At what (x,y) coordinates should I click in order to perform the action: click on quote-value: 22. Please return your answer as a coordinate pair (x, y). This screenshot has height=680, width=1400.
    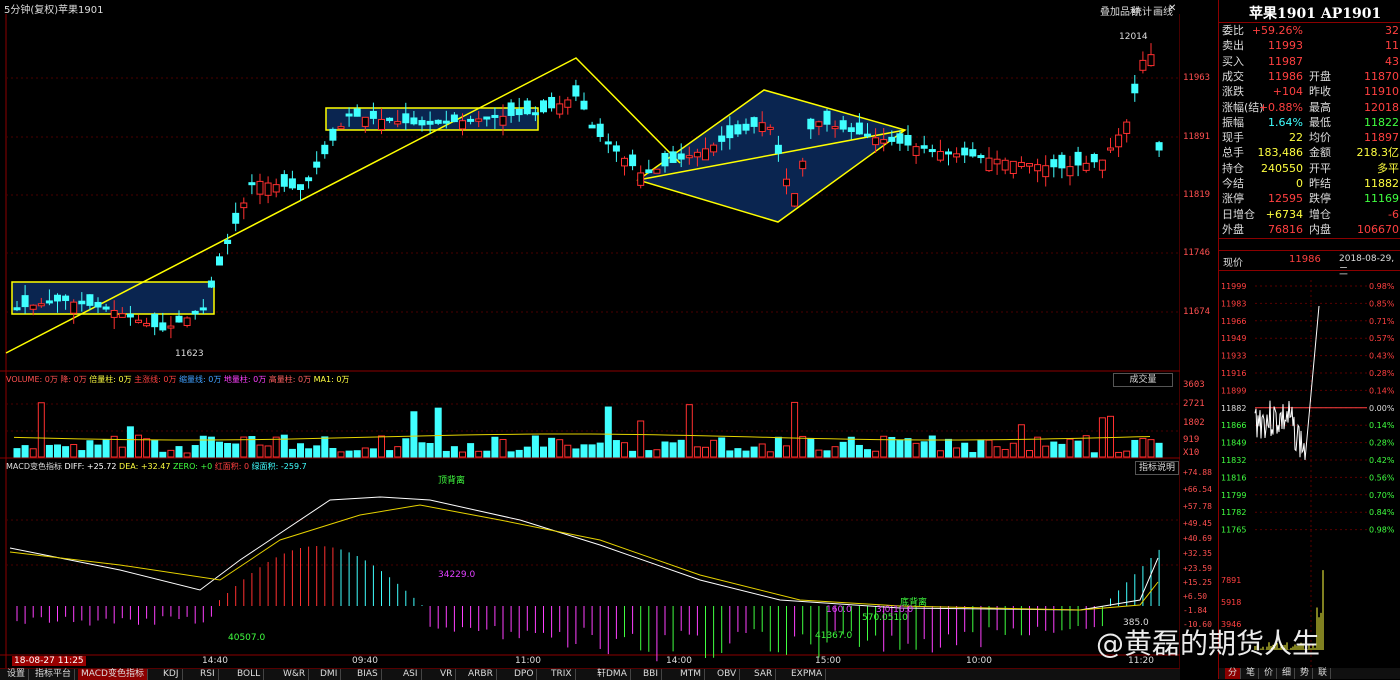
    Looking at the image, I should click on (1296, 138).